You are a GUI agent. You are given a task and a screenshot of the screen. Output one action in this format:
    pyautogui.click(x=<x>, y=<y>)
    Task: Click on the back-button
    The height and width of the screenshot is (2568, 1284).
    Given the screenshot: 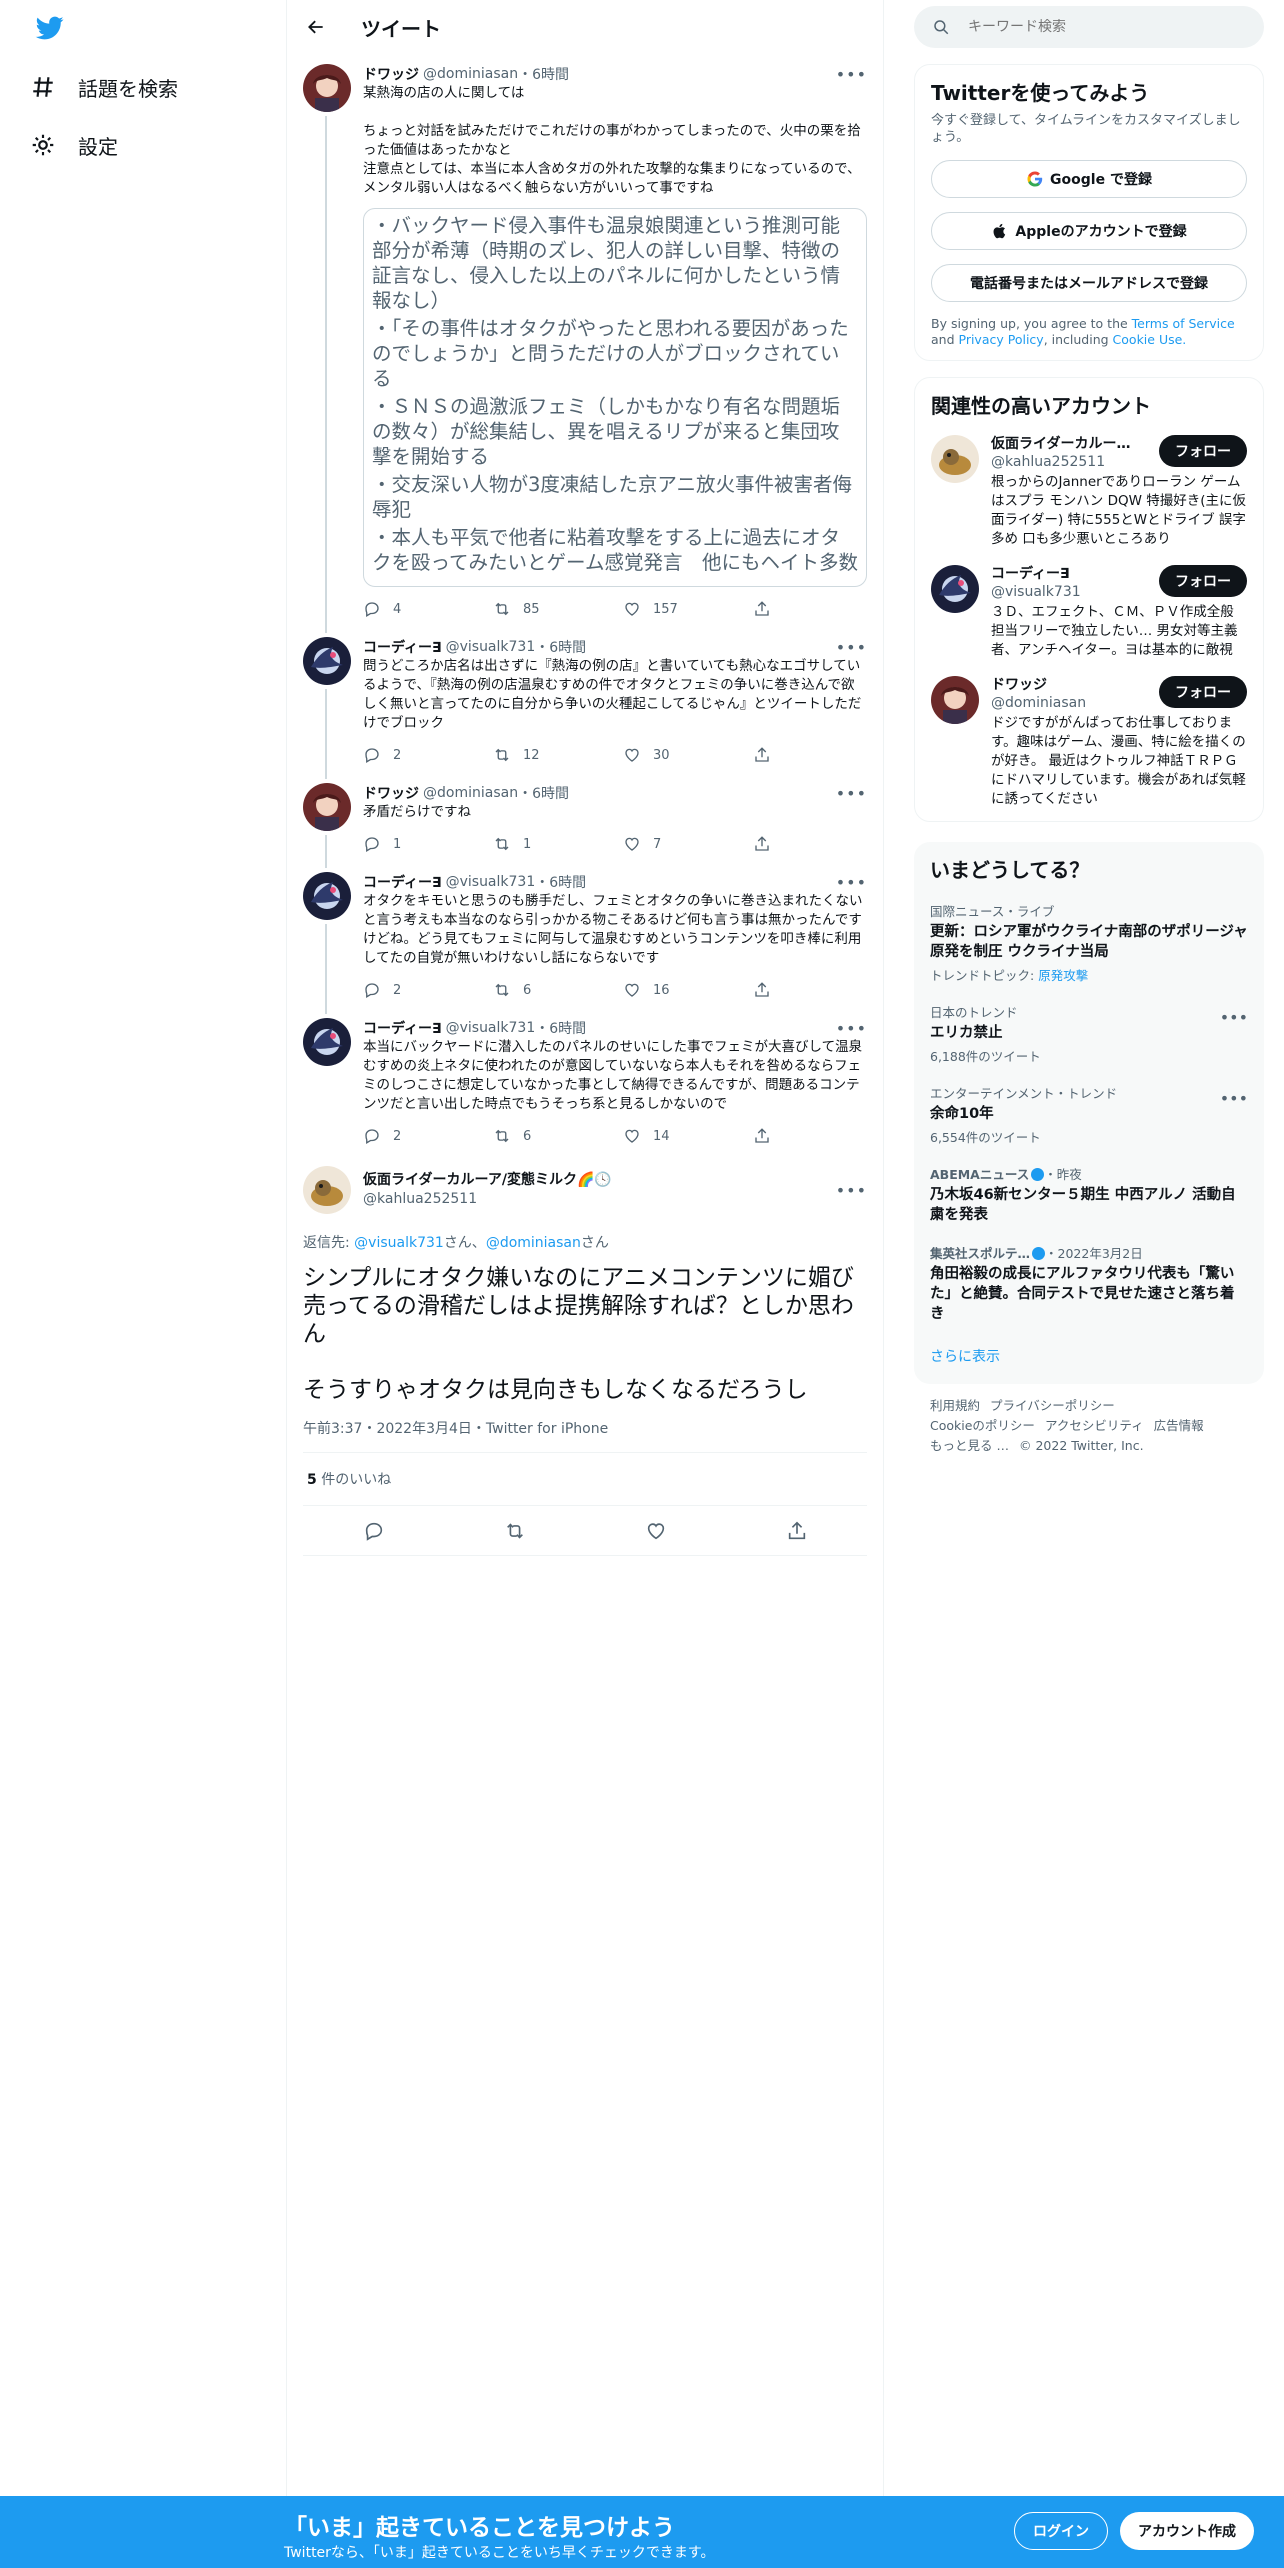 What is the action you would take?
    pyautogui.click(x=316, y=27)
    